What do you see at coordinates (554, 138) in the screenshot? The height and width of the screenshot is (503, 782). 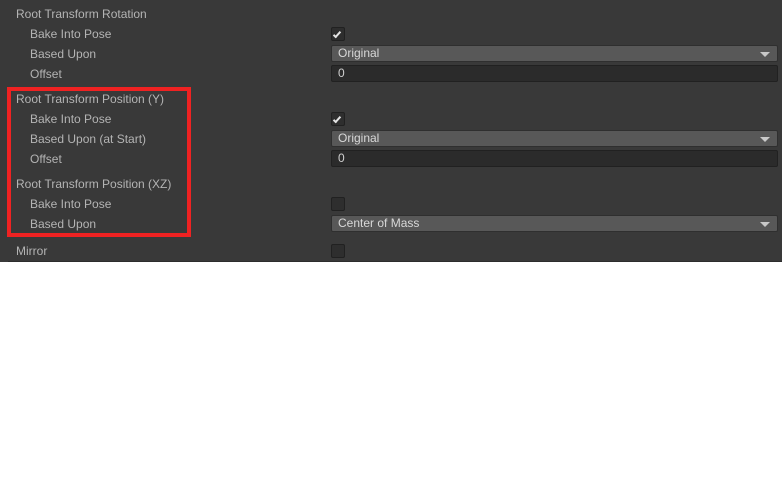 I see `dropdown-position-y-based-upon: Original` at bounding box center [554, 138].